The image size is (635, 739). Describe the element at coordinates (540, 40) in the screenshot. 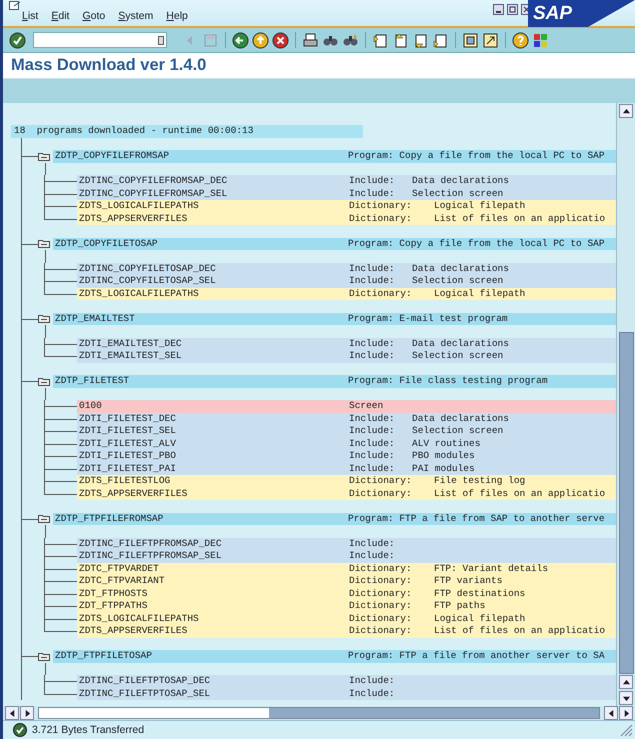

I see `layout-icon` at that location.